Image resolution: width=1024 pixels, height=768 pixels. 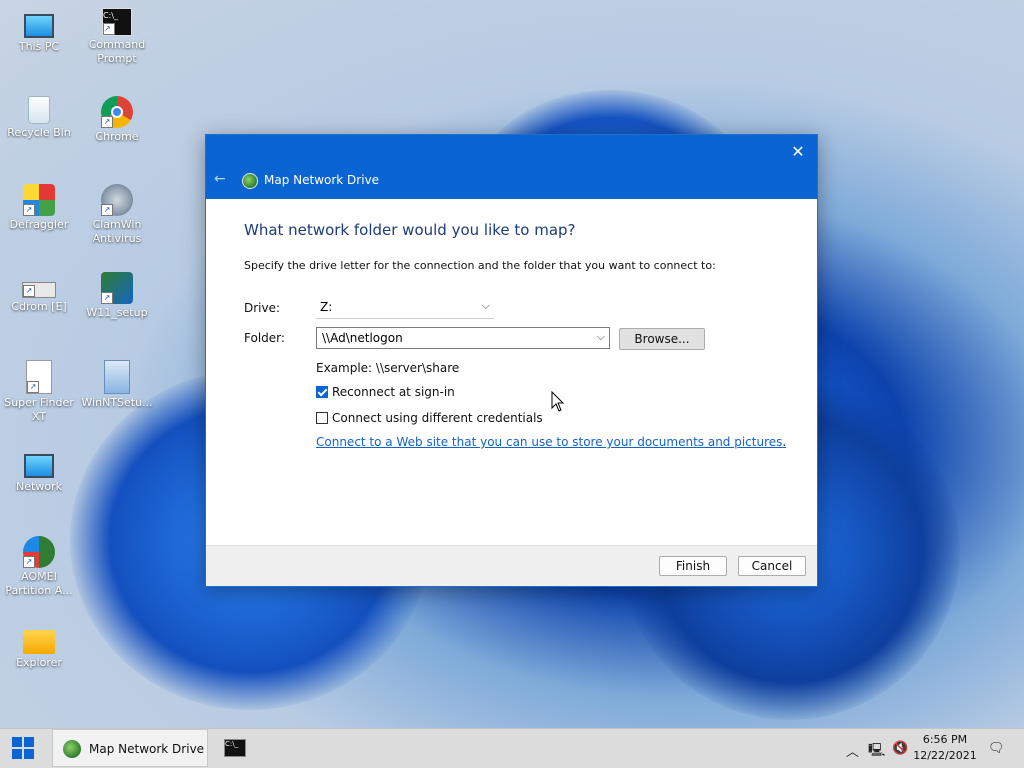 I want to click on taskbar-app-label: Map Network Drive, so click(x=147, y=749).